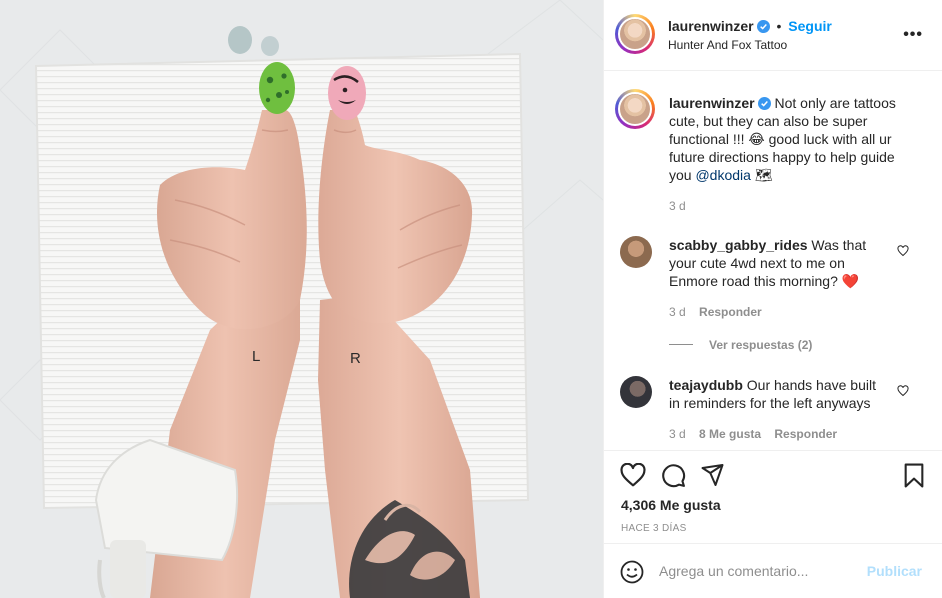 The height and width of the screenshot is (598, 942). What do you see at coordinates (256, 356) in the screenshot?
I see `tattoo-letter-left: L` at bounding box center [256, 356].